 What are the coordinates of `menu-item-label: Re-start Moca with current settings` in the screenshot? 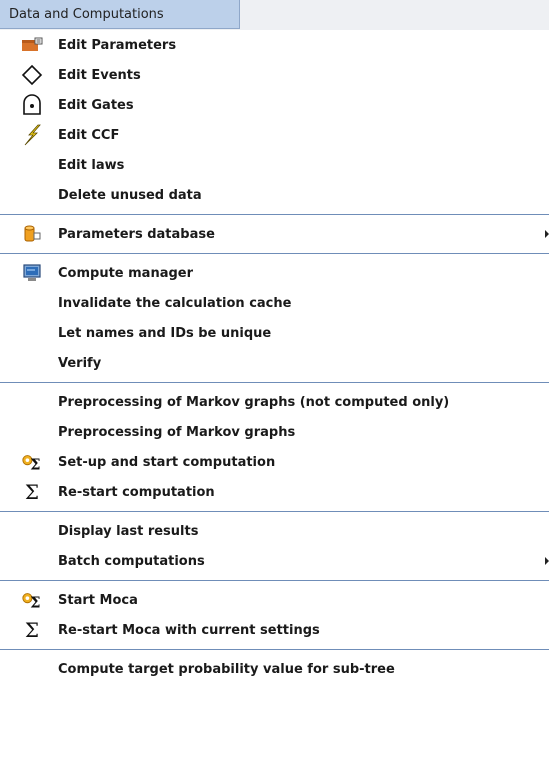 It's located at (189, 630).